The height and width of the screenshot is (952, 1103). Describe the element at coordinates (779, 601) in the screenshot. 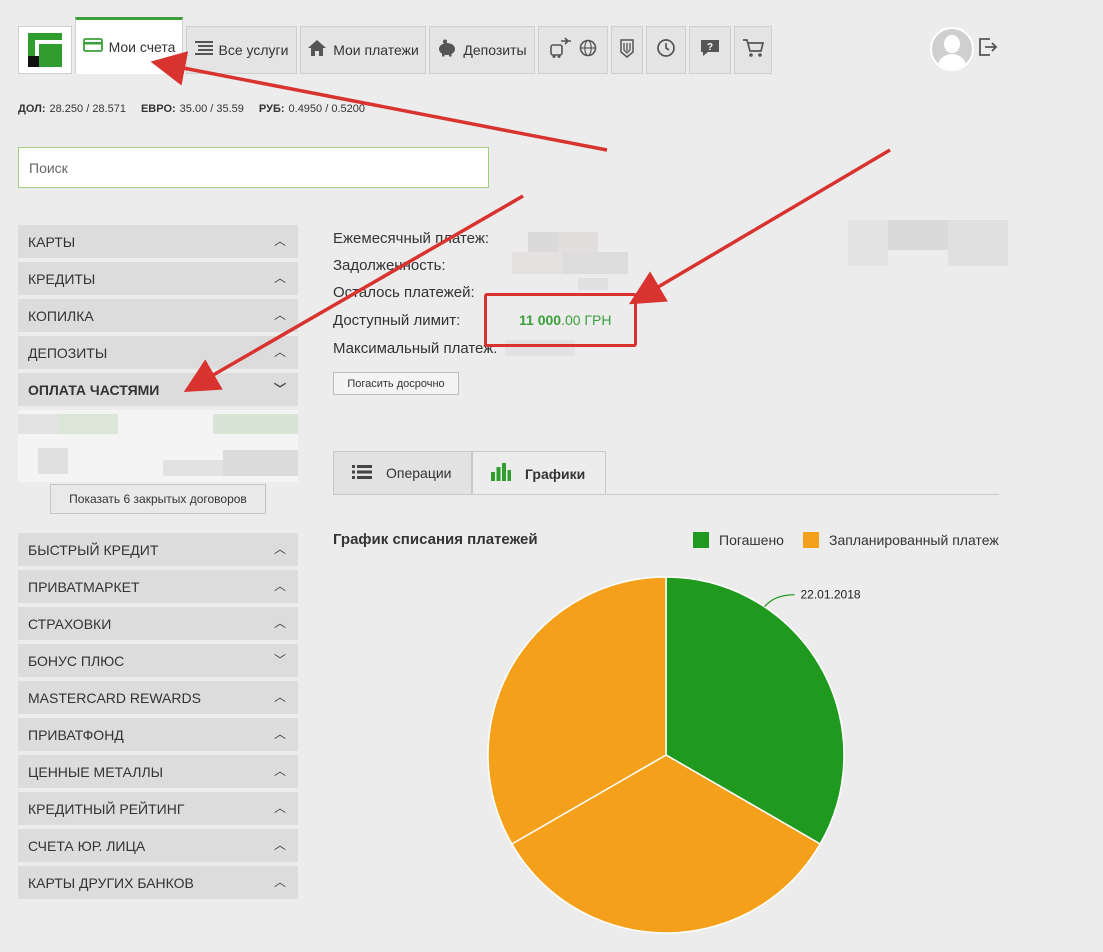

I see `data-label-connector` at that location.